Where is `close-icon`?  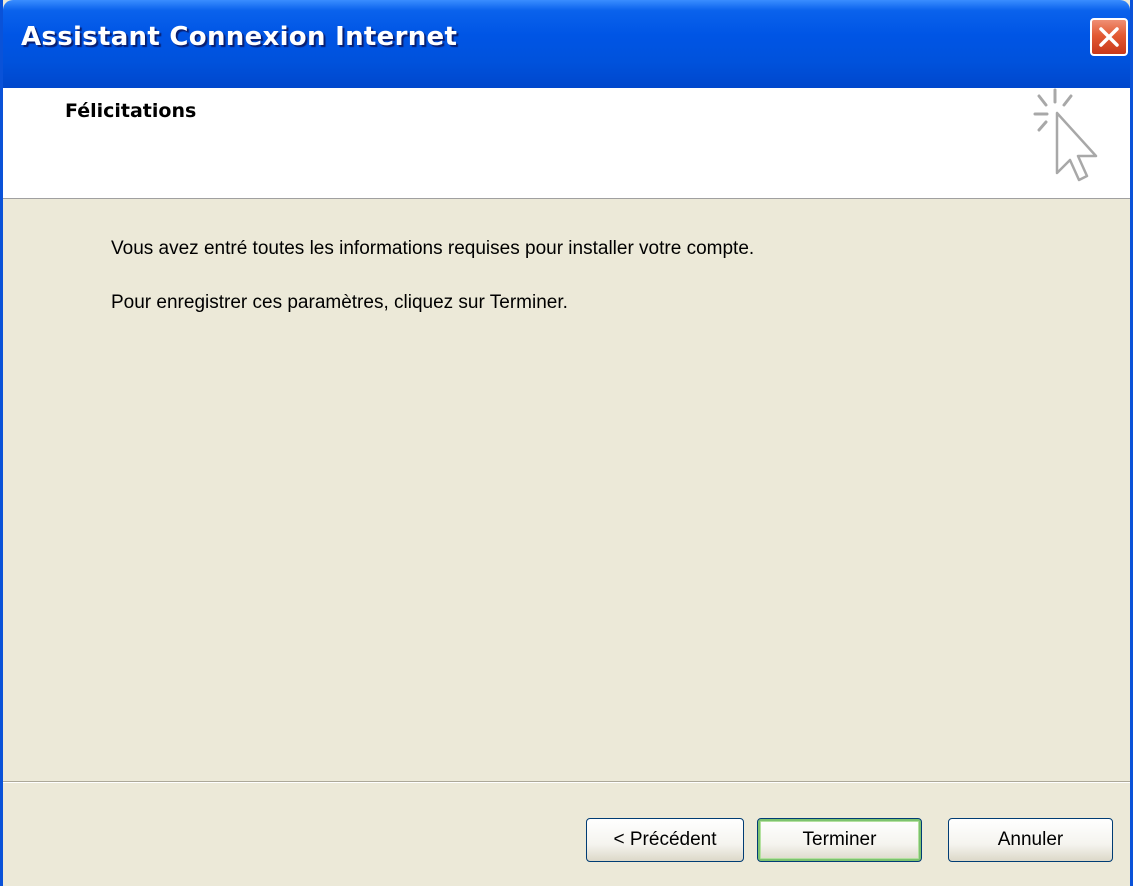
close-icon is located at coordinates (1109, 37).